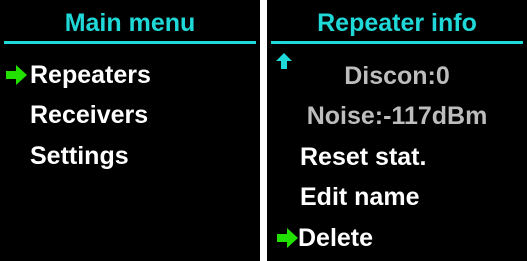  Describe the element at coordinates (130, 42) in the screenshot. I see `main-menu-title-underline` at that location.